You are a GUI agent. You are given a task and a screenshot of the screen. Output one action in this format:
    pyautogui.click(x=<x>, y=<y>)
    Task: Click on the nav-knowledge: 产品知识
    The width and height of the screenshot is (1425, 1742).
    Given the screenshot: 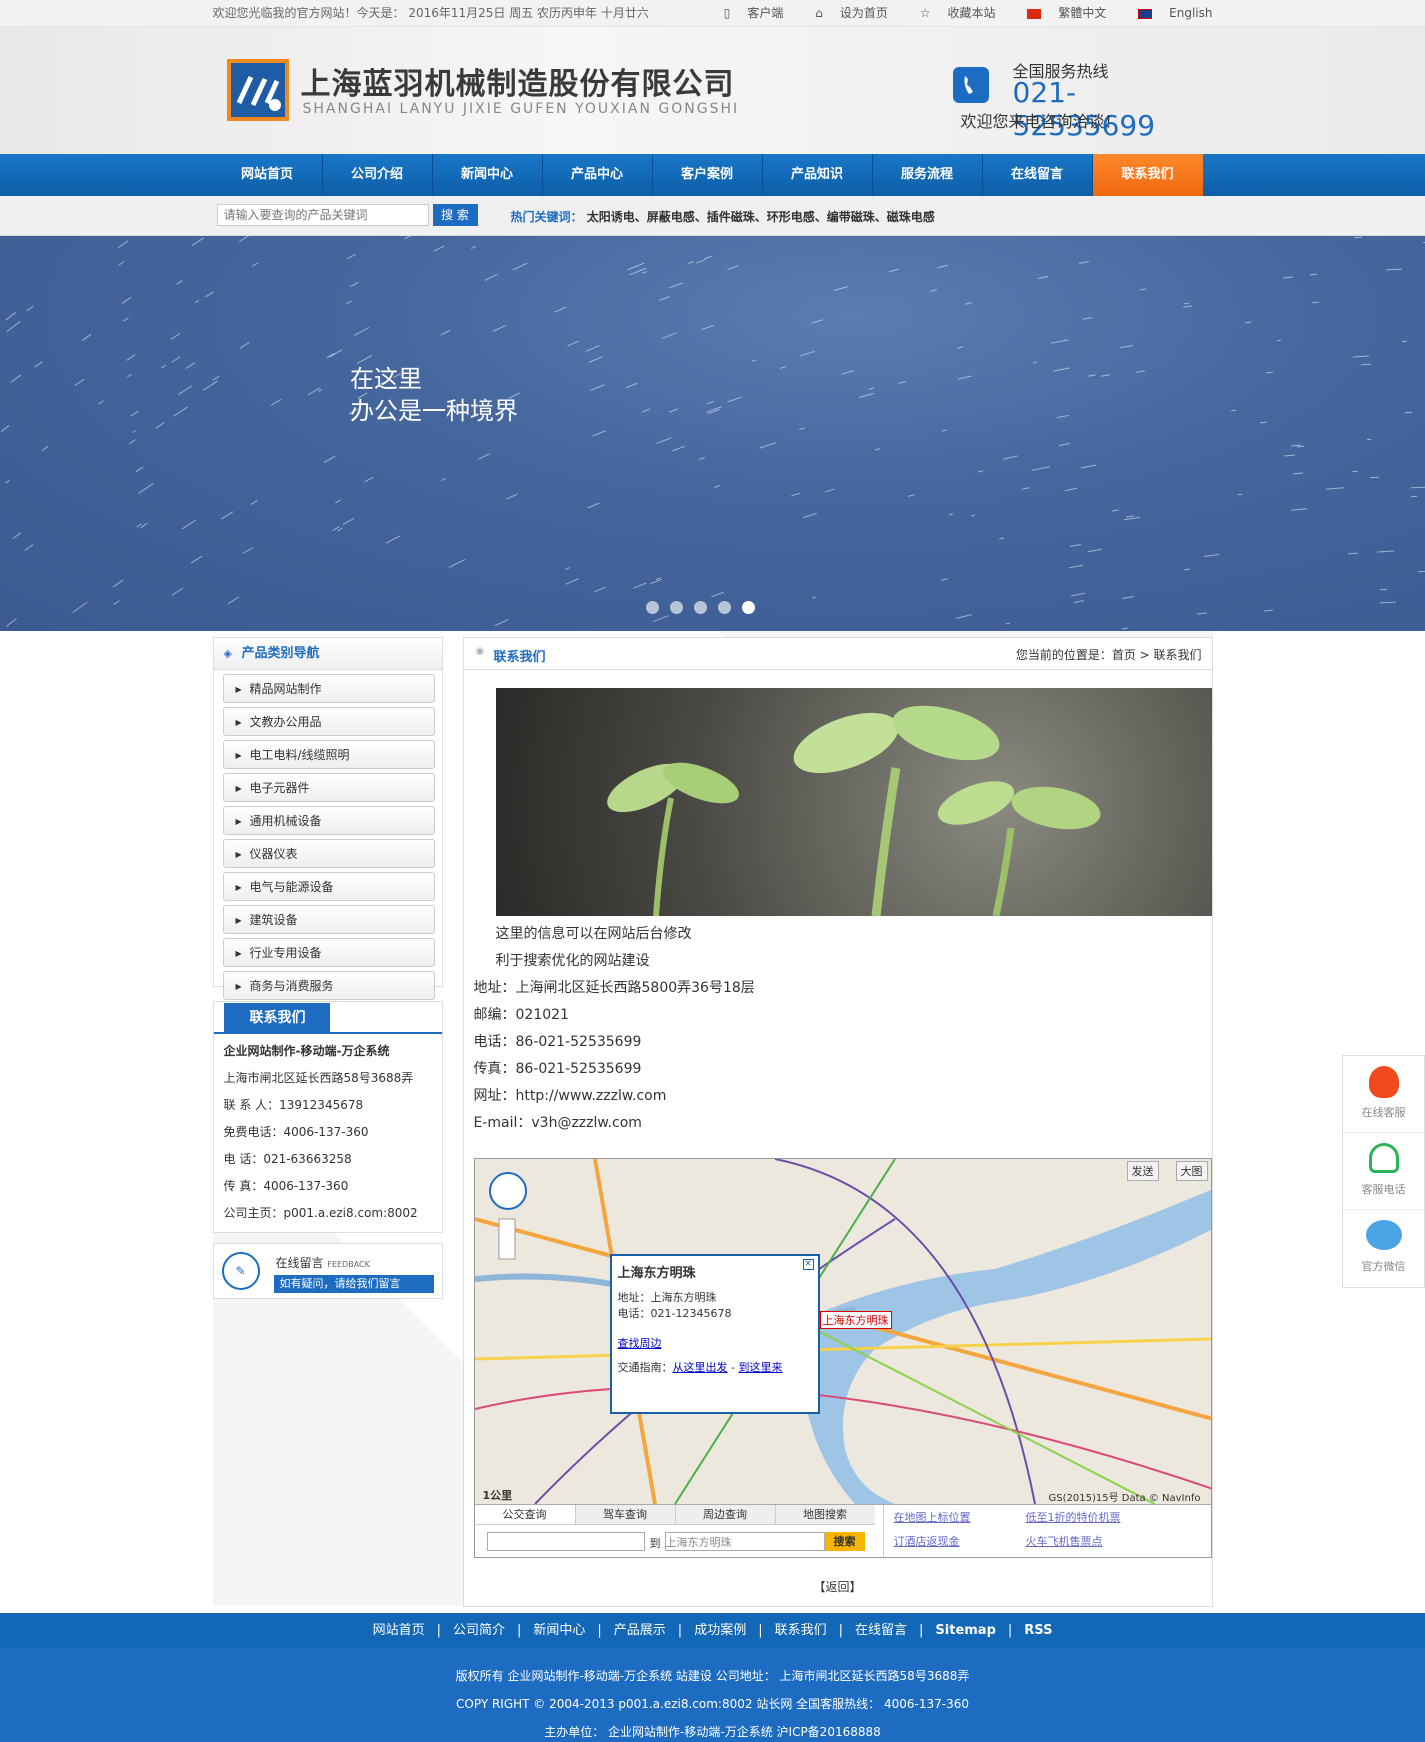 What is the action you would take?
    pyautogui.click(x=818, y=175)
    